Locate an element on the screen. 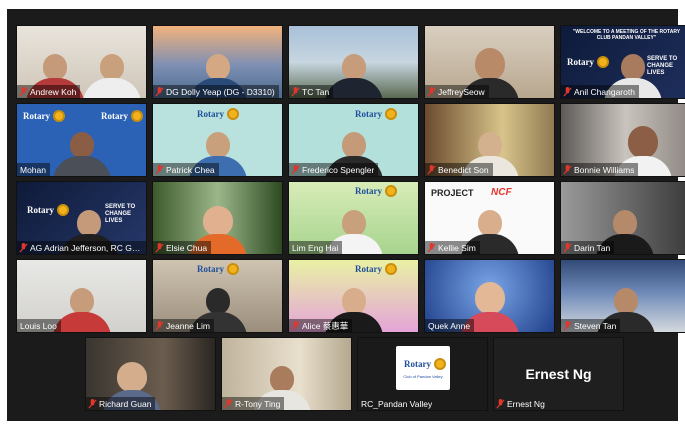  camera-off-name: Ernest Ng is located at coordinates (558, 374).